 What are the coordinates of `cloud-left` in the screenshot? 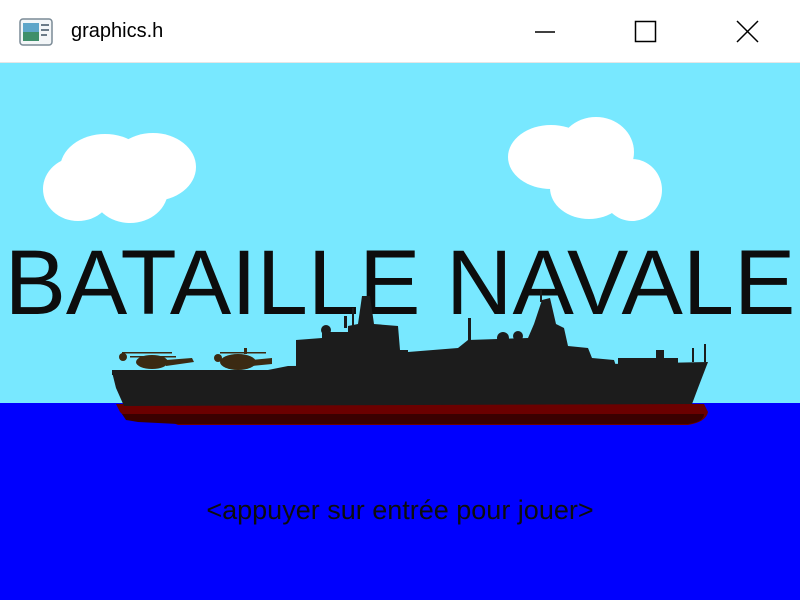 It's located at (120, 177).